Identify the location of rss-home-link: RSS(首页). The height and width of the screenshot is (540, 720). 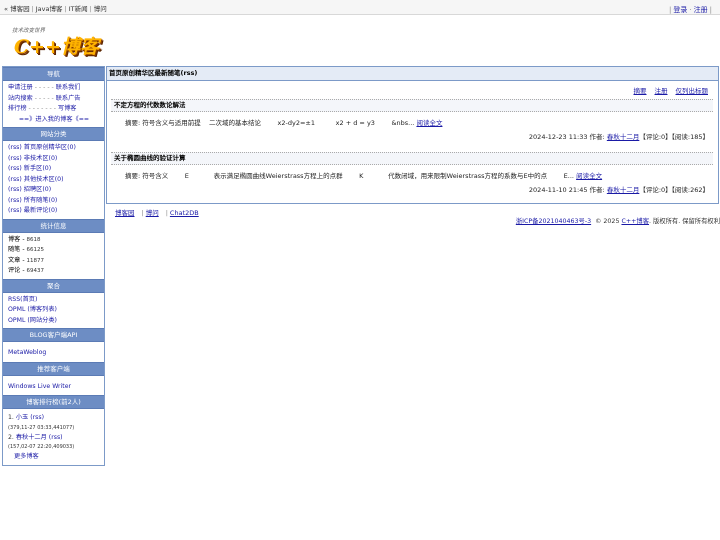
(22, 299).